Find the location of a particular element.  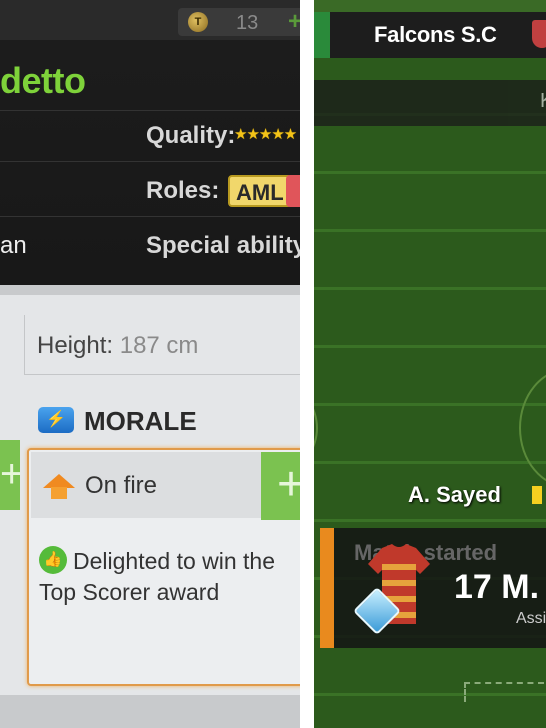

roles-label: Roles: is located at coordinates (183, 190).